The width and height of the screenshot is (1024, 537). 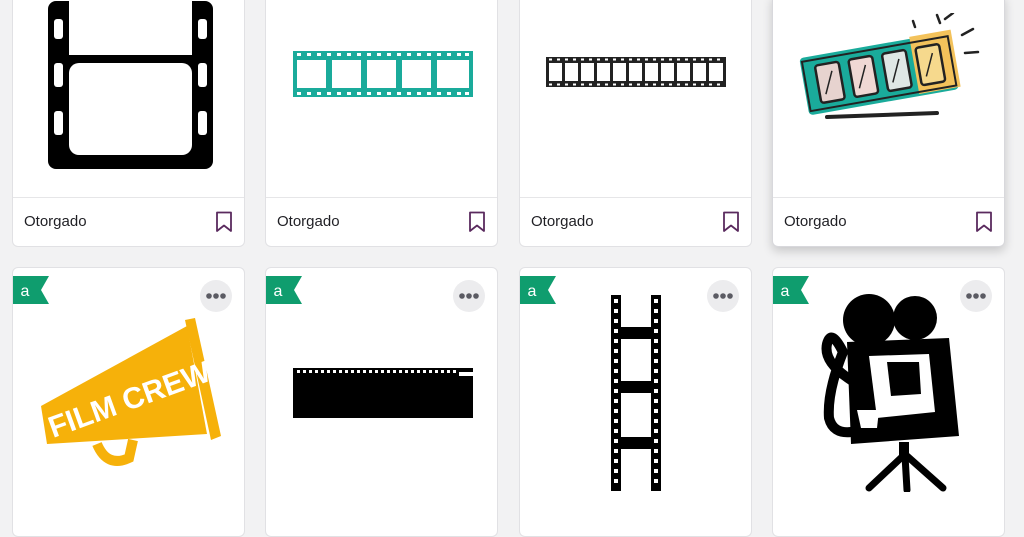 I want to click on colorful-film-strip-icon, so click(x=889, y=66).